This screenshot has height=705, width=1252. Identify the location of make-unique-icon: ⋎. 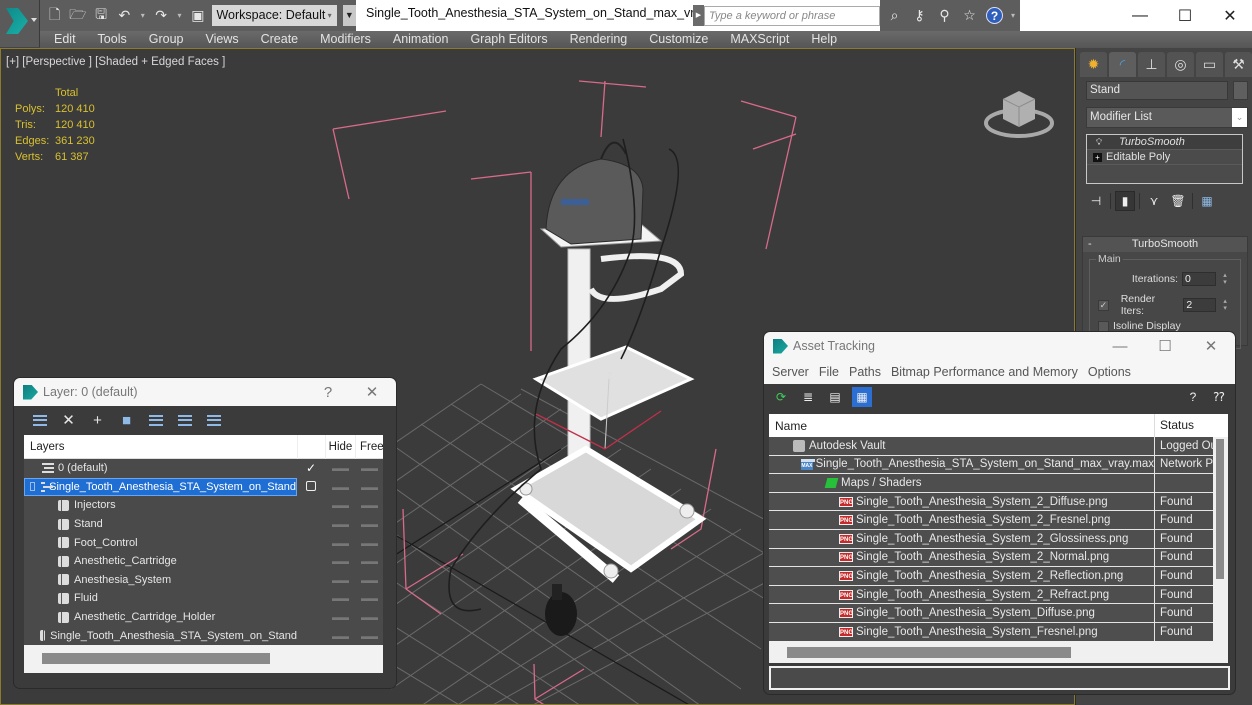
(1154, 201).